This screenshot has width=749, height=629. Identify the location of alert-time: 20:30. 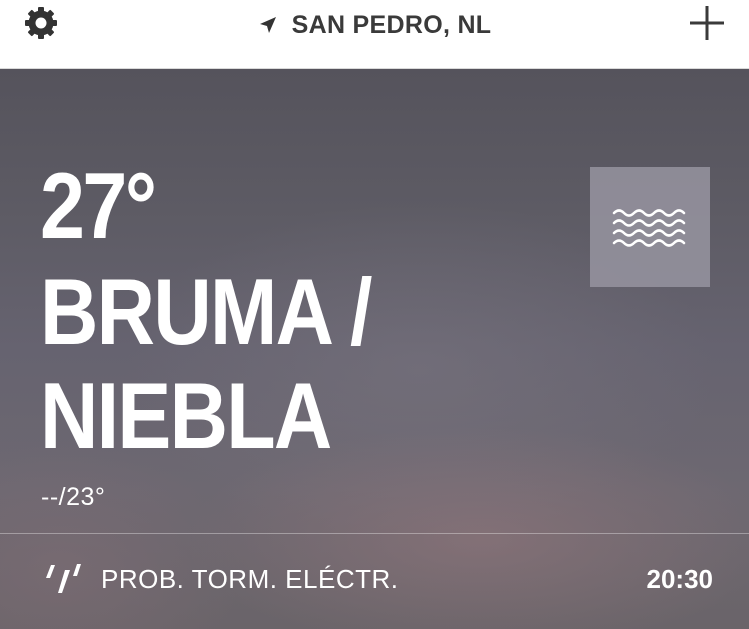
(680, 579).